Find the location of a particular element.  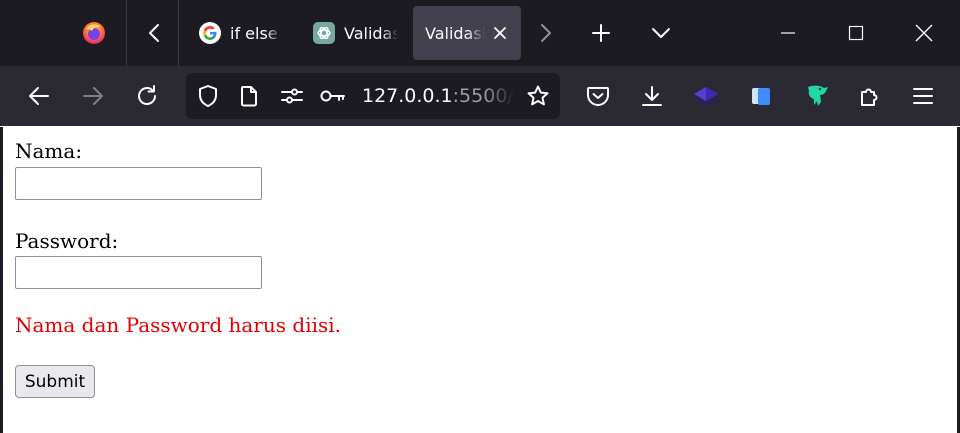

reload-button is located at coordinates (147, 96).